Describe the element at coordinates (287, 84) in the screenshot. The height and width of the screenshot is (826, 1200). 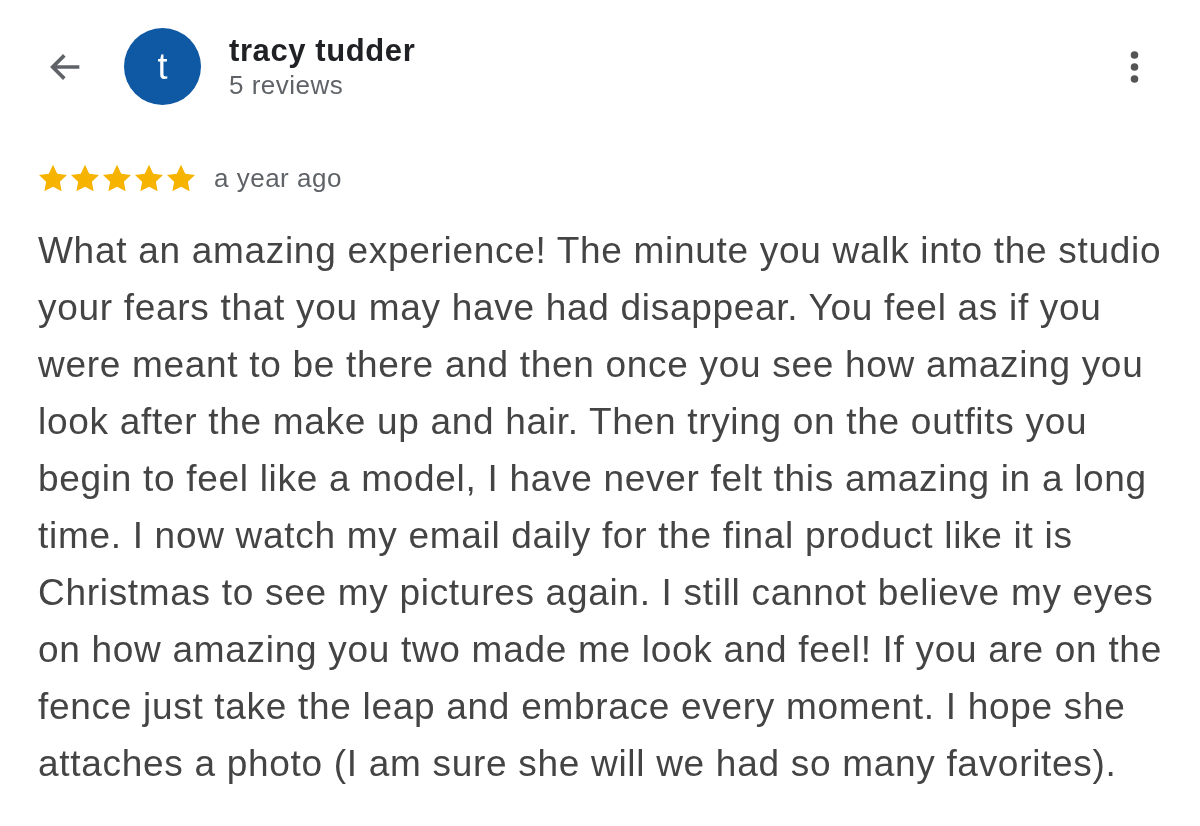
I see `review-count: 5 reviews` at that location.